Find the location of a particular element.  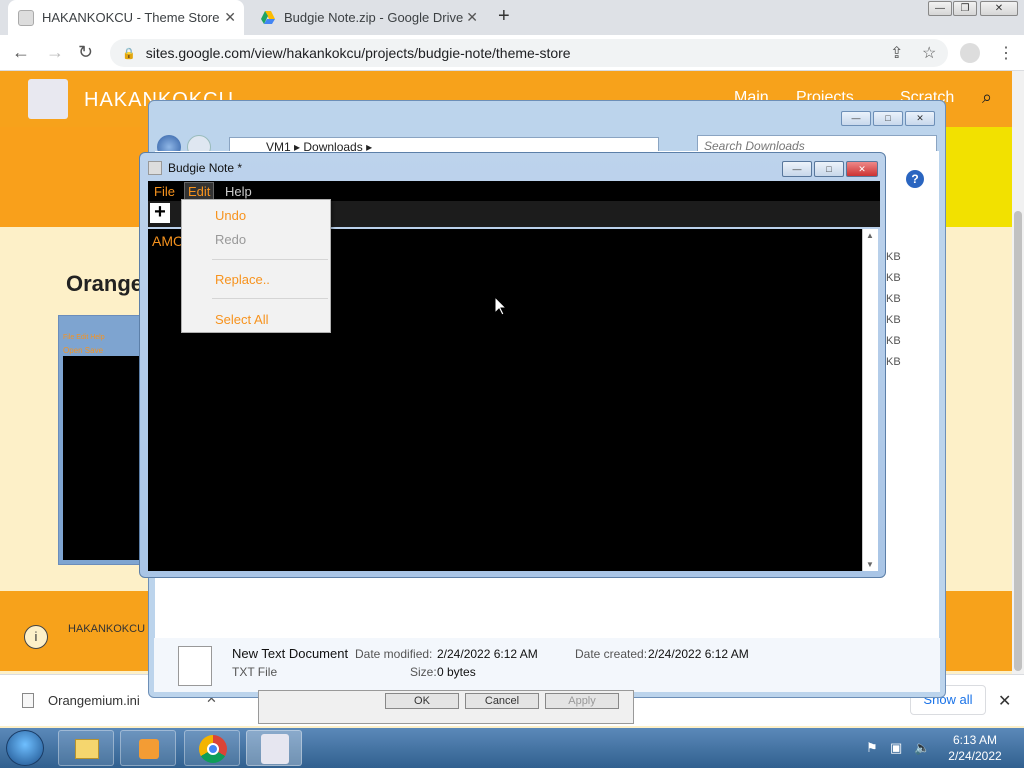

menu-bar: File Edit Help is located at coordinates (514, 191).